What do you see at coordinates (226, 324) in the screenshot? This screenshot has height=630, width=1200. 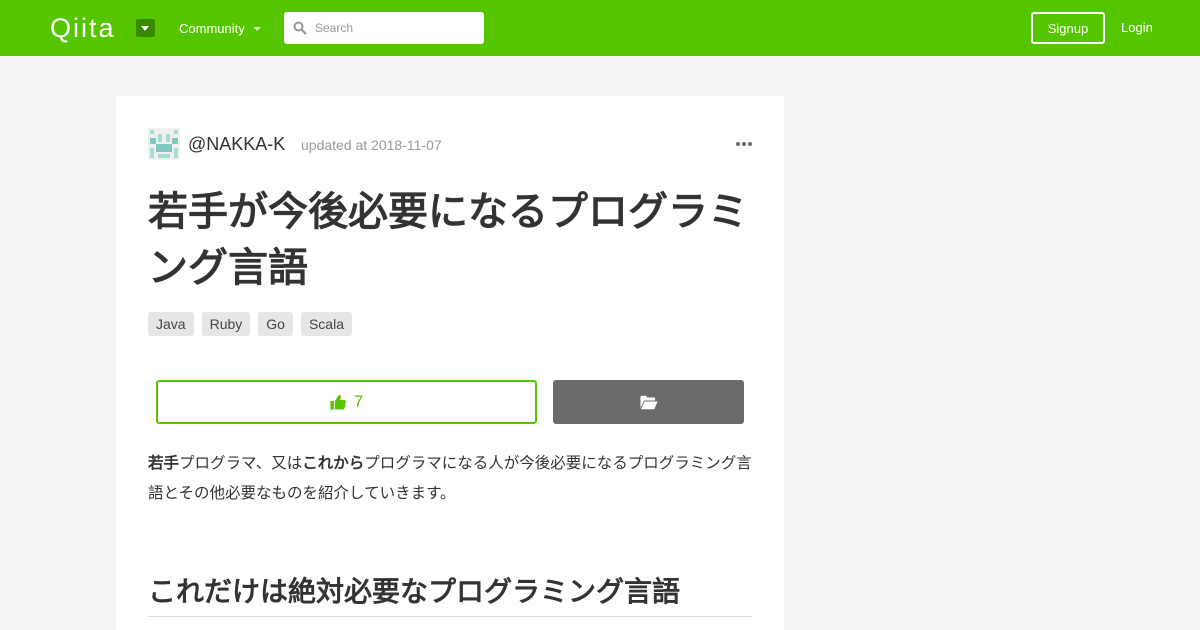 I see `tag-ruby: Ruby` at bounding box center [226, 324].